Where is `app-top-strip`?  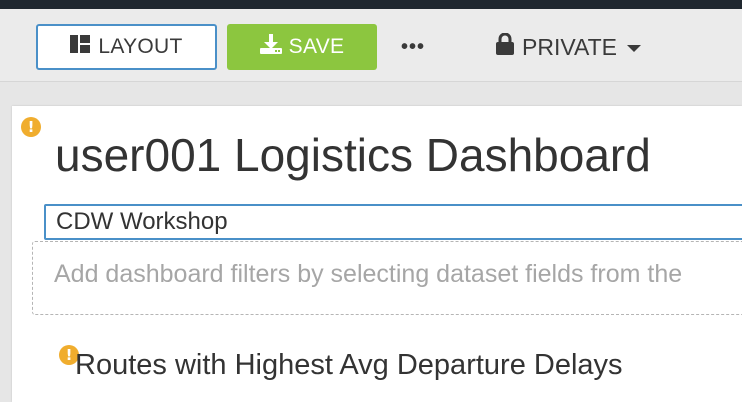
app-top-strip is located at coordinates (371, 4).